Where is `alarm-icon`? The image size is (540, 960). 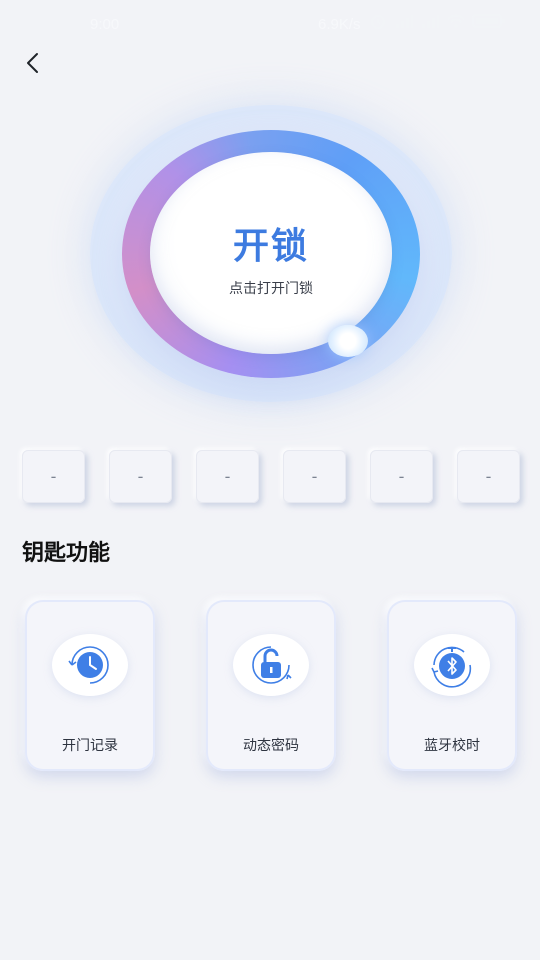 alarm-icon is located at coordinates (378, 22).